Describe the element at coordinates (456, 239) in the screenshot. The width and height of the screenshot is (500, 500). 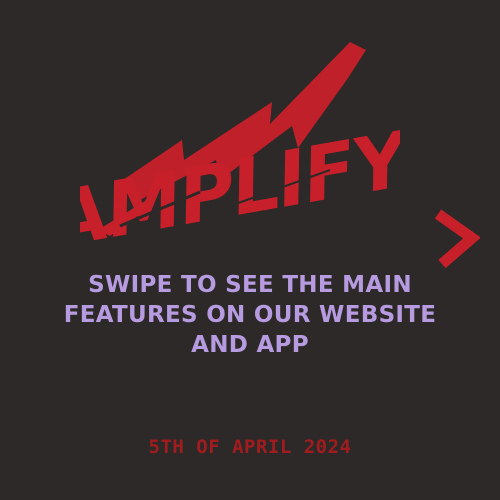
I see `chevron-right-icon` at that location.